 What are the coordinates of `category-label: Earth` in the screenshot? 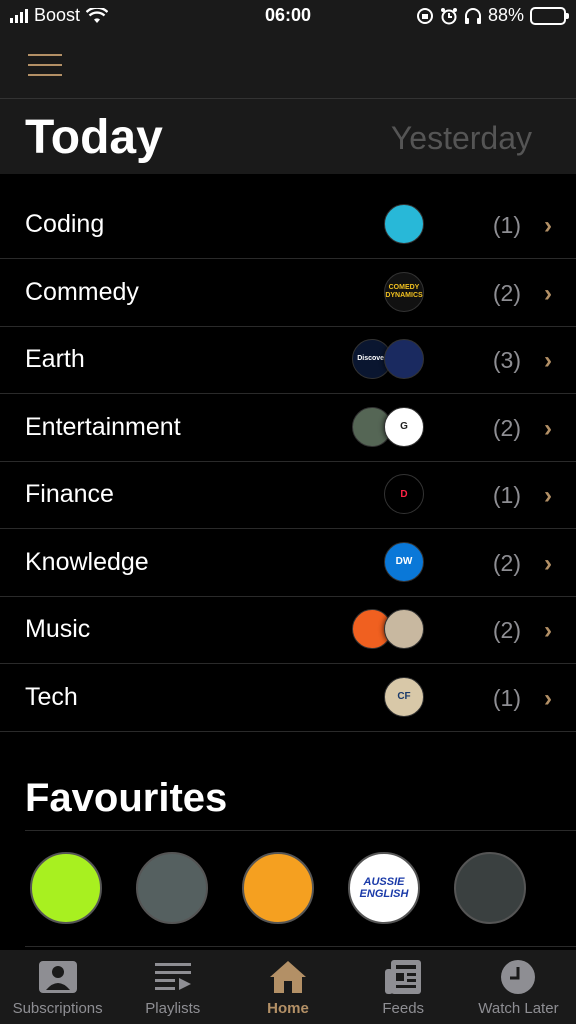 It's located at (55, 359).